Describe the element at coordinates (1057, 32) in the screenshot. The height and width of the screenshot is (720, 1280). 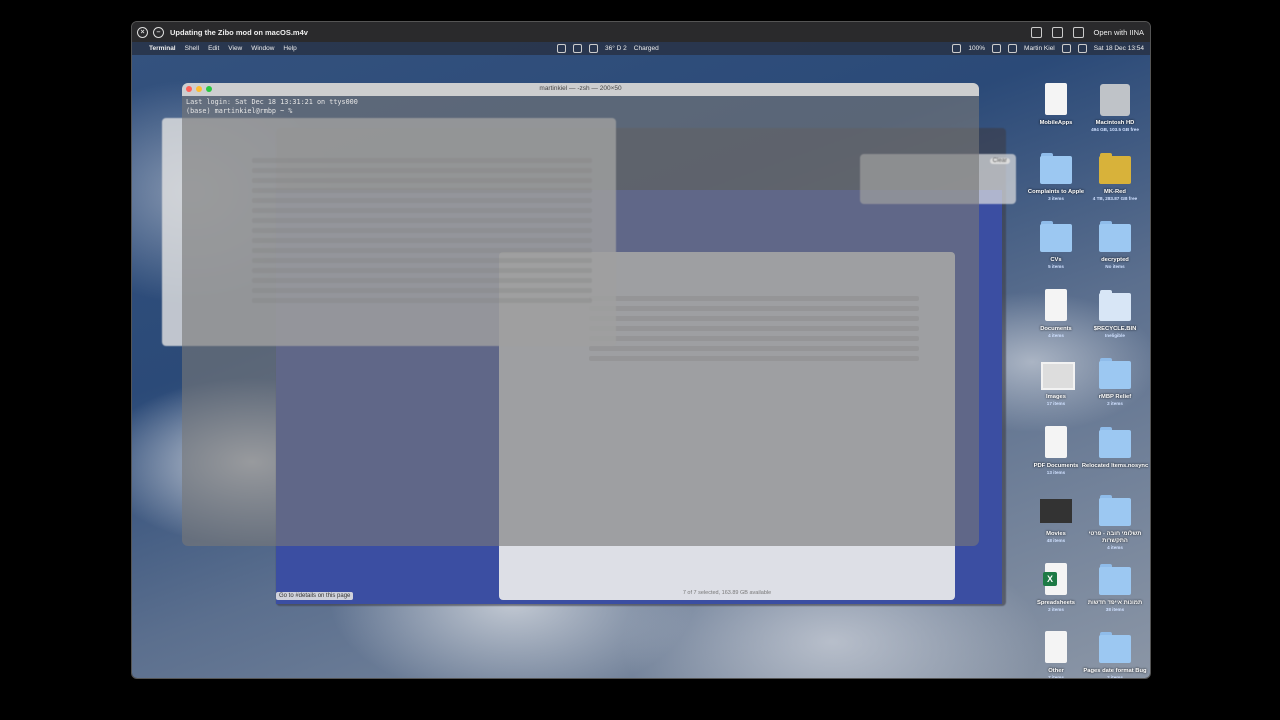
I see `rotate-icon` at that location.